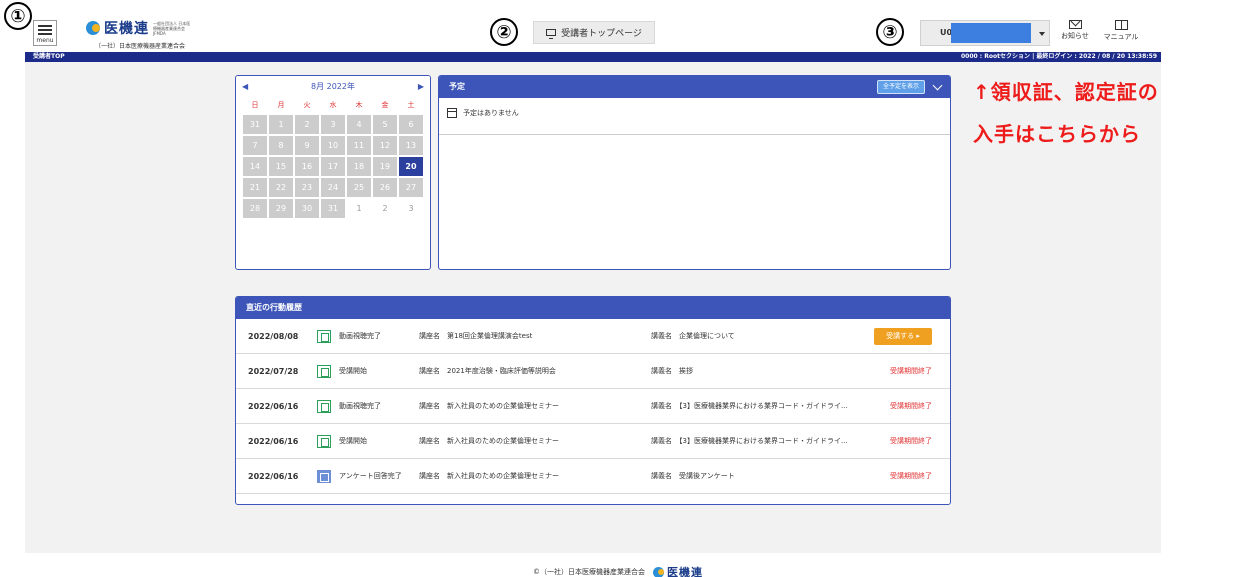  What do you see at coordinates (1121, 25) in the screenshot?
I see `book-icon` at bounding box center [1121, 25].